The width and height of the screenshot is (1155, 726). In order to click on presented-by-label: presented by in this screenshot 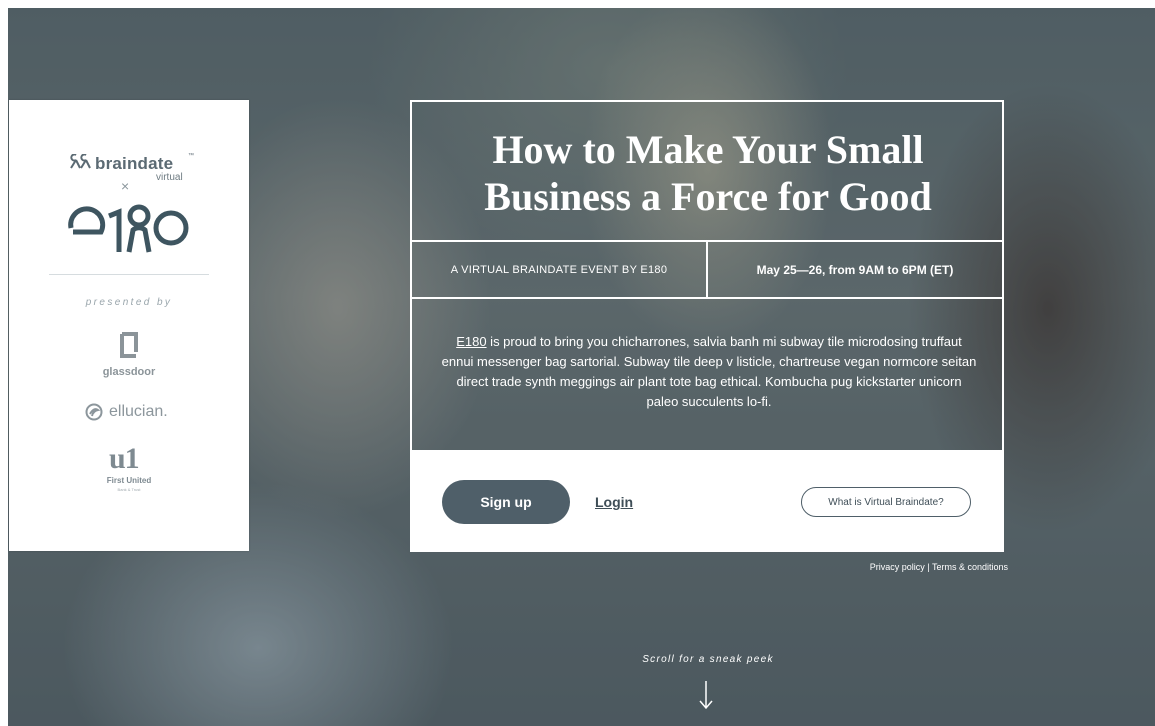, I will do `click(129, 302)`.